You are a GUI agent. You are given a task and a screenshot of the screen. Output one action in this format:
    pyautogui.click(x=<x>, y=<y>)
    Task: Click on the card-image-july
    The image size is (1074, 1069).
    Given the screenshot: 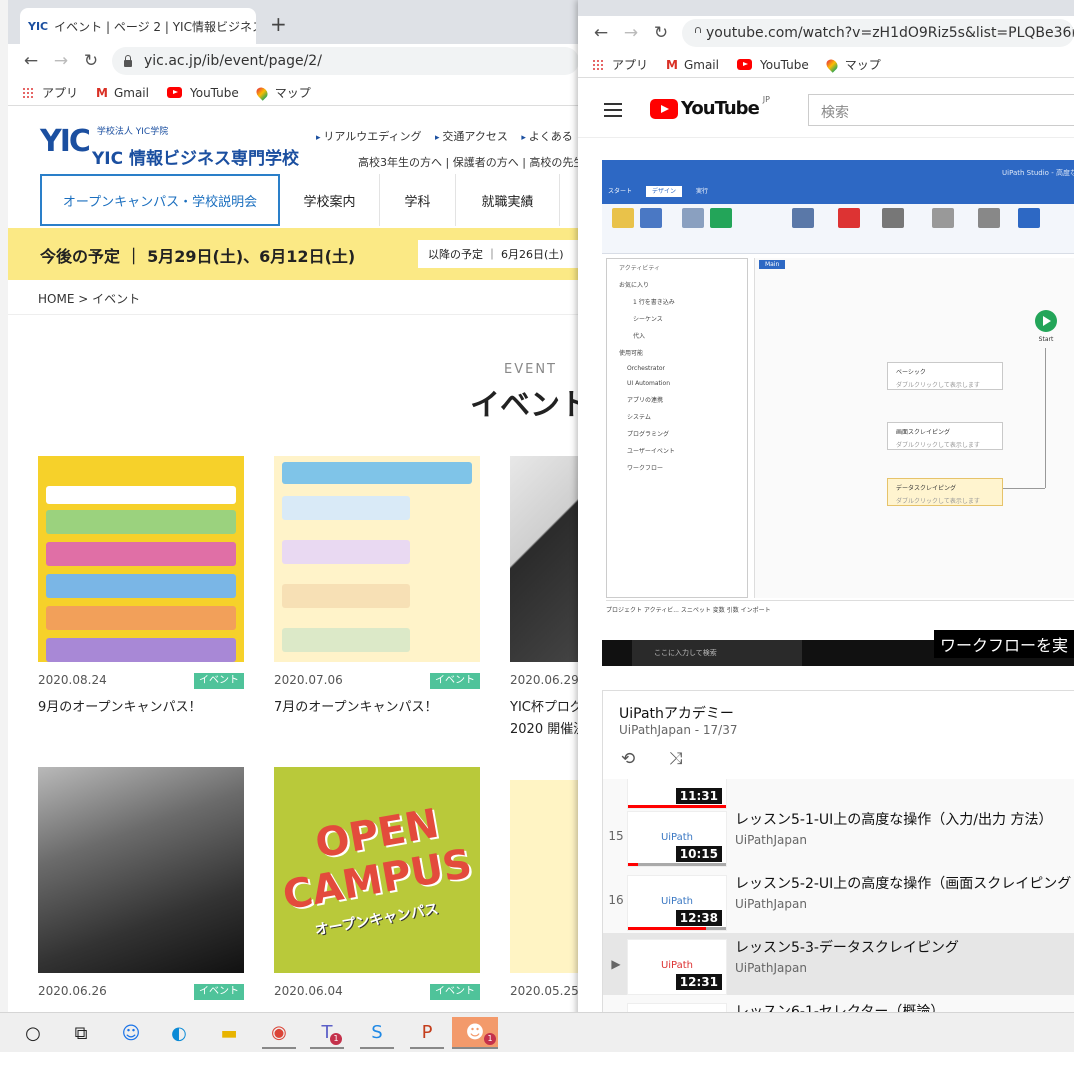 What is the action you would take?
    pyautogui.click(x=377, y=559)
    